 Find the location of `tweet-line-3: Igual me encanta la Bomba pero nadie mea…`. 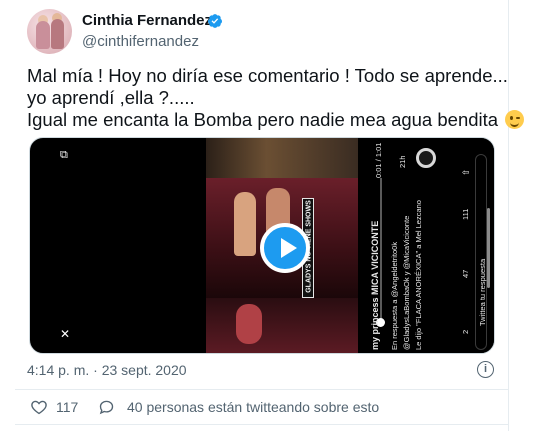

tweet-line-3: Igual me encanta la Bomba pero nadie mea… is located at coordinates (276, 120).